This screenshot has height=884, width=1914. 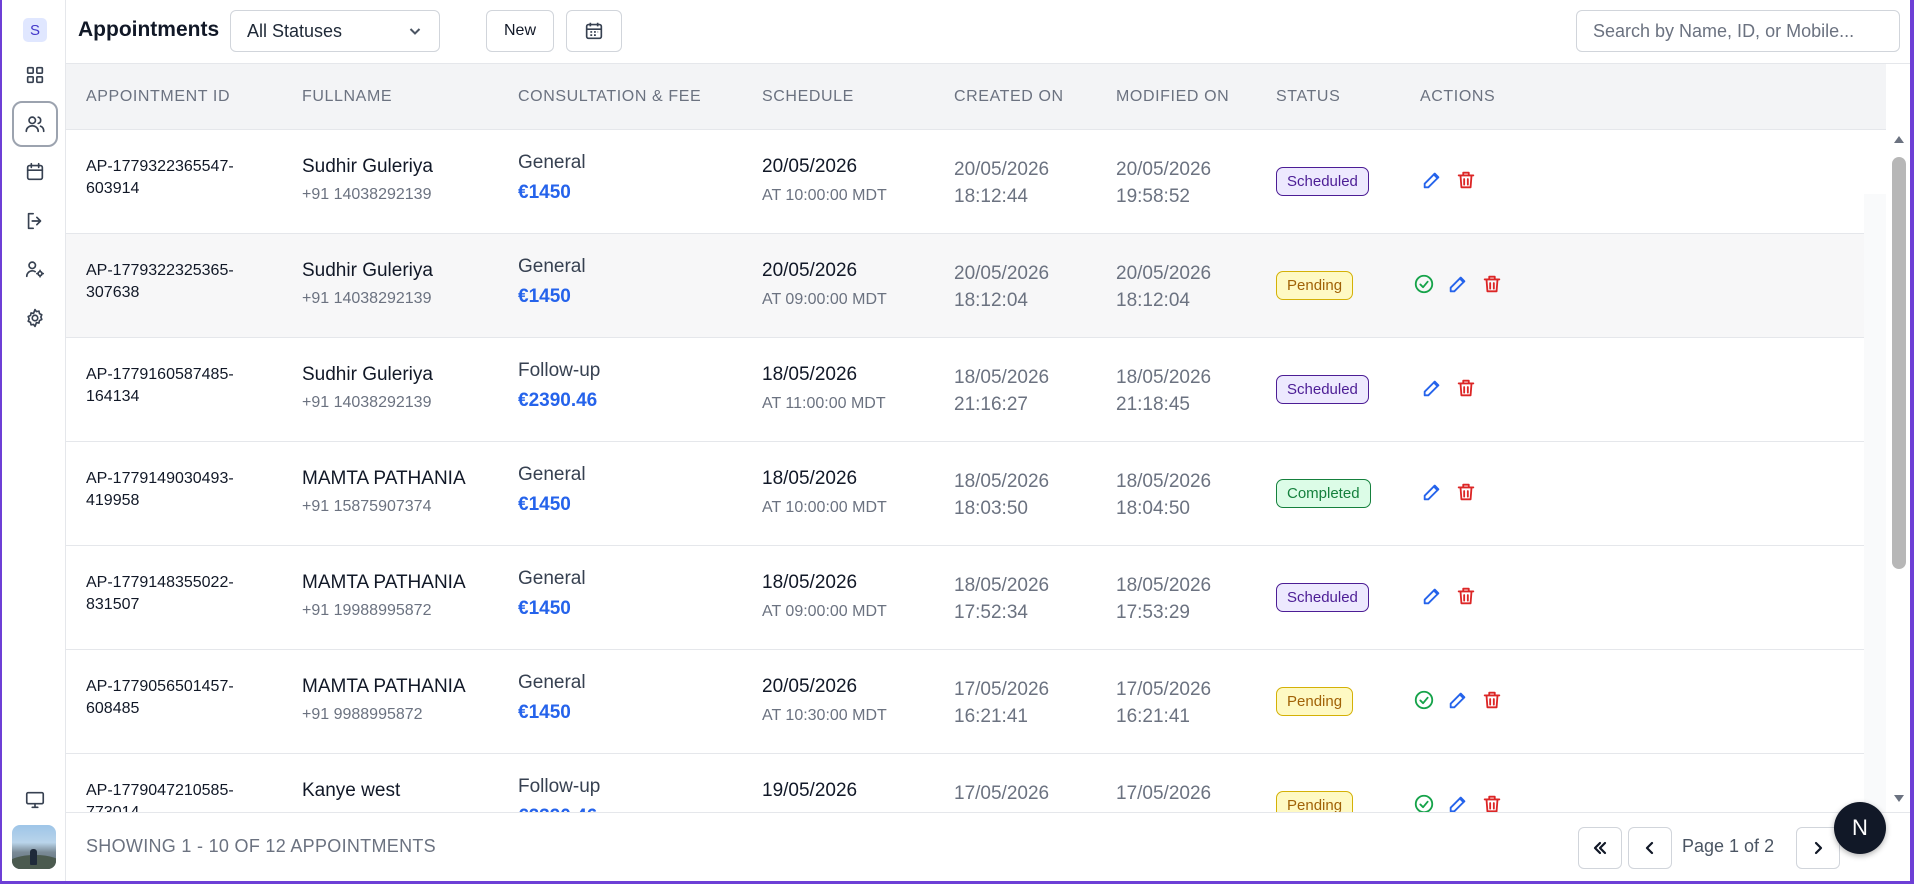 What do you see at coordinates (1163, 183) in the screenshot?
I see `modified-on-cell: 20/05/2026 19:58:52` at bounding box center [1163, 183].